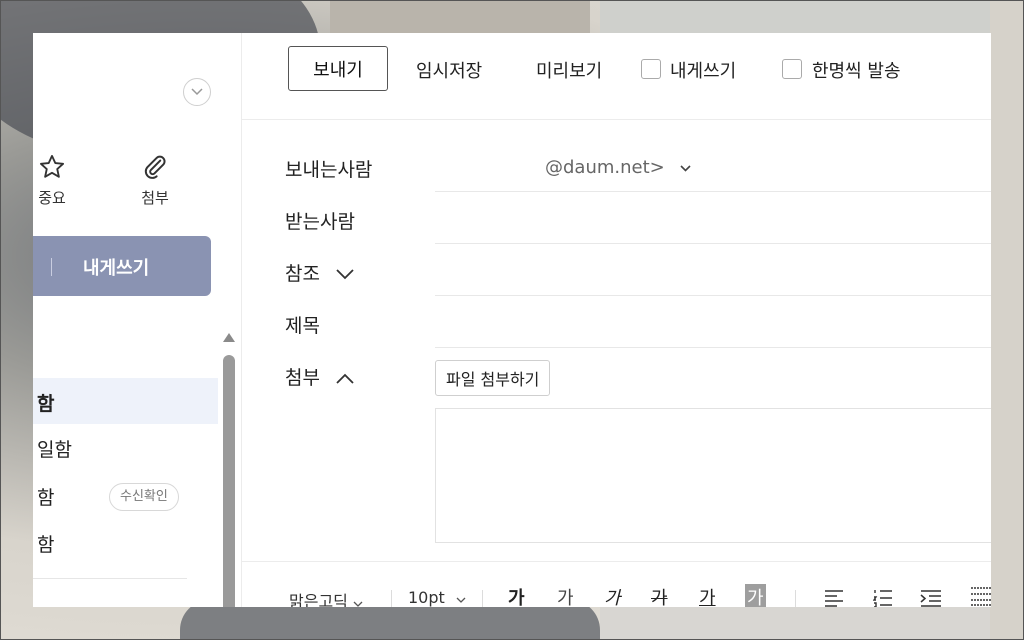 This screenshot has width=1024, height=640. I want to click on strikethrough-button: 가, so click(659, 595).